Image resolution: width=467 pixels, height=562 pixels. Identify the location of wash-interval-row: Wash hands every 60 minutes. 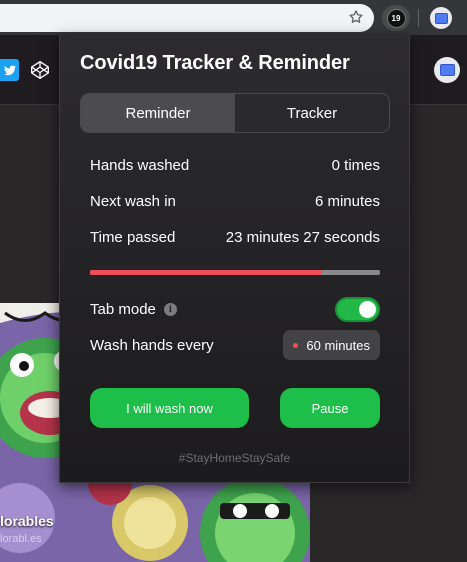
(235, 345).